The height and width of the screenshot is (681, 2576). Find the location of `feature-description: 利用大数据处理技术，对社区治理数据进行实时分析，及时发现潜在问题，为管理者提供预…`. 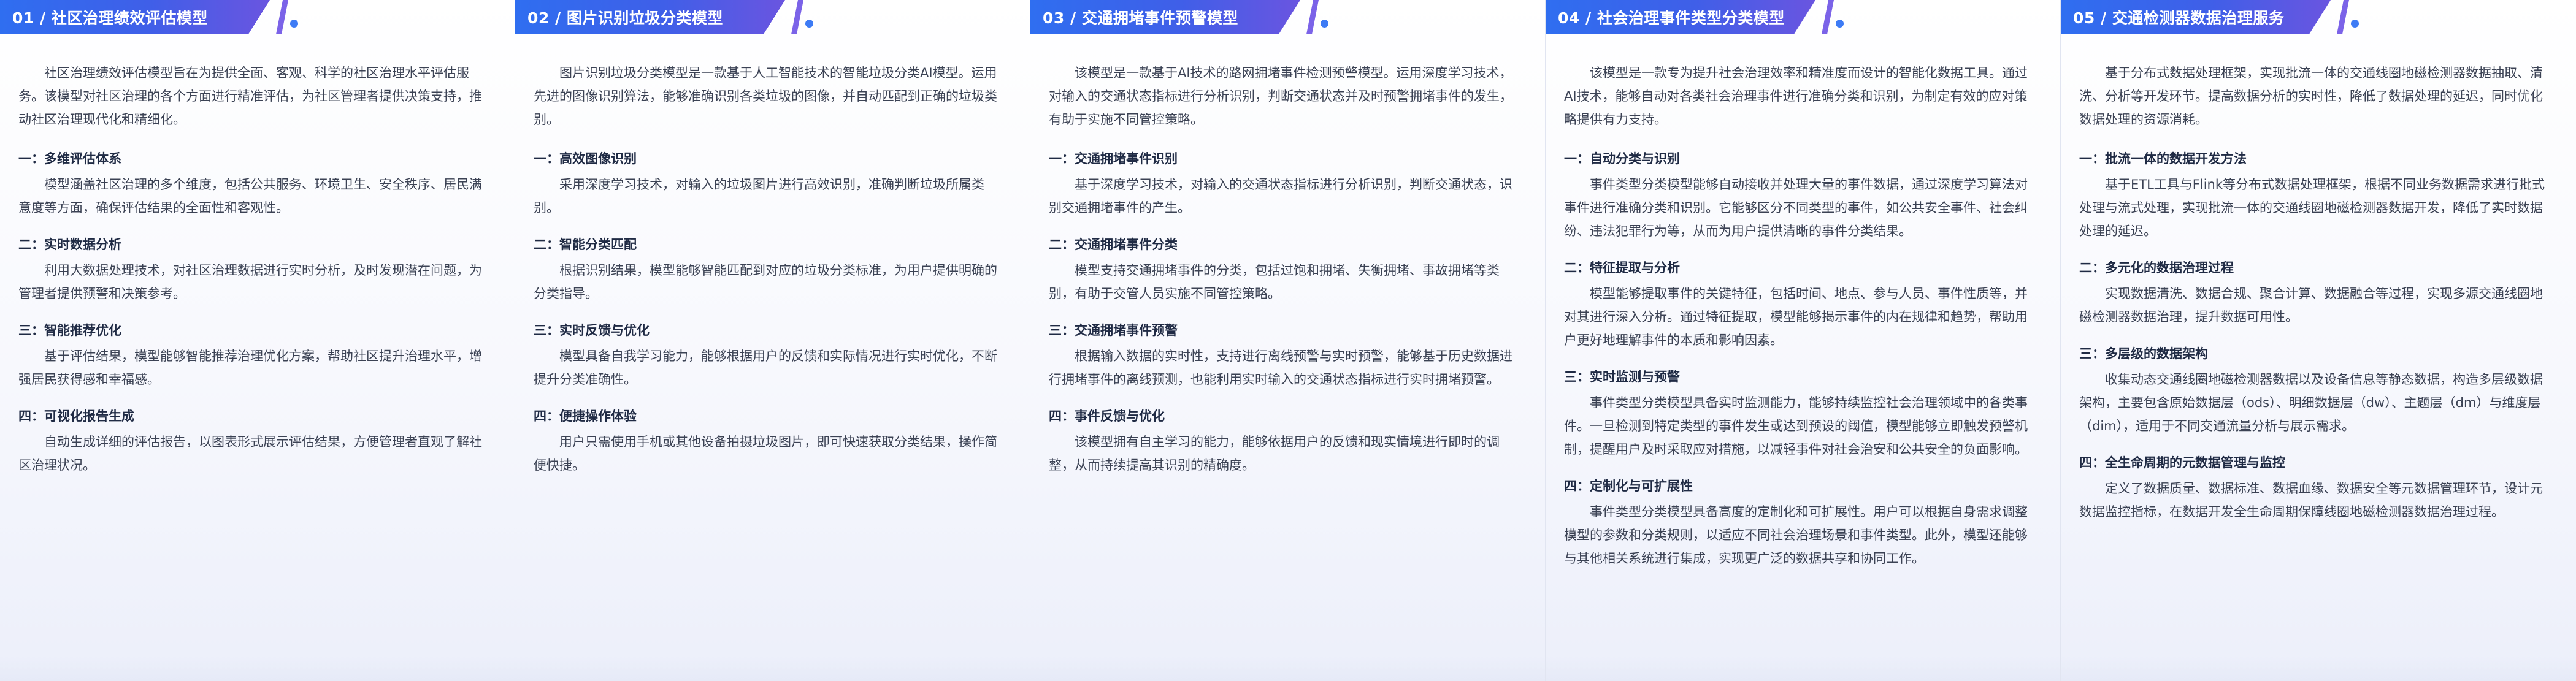

feature-description: 利用大数据处理技术，对社区治理数据进行实时分析，及时发现潜在问题，为管理者提供预… is located at coordinates (250, 282).